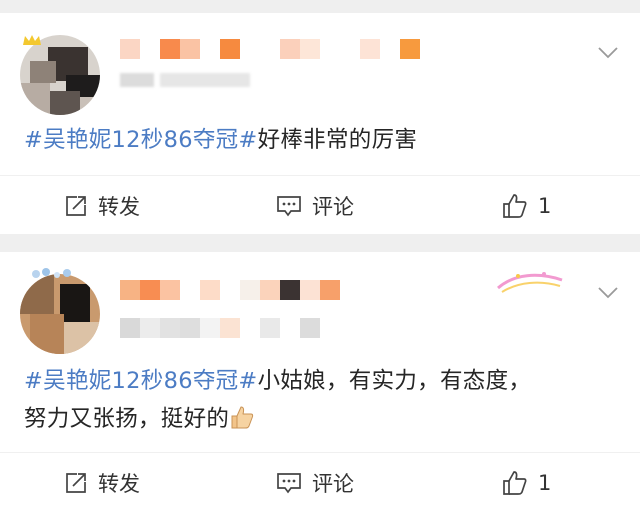 The height and width of the screenshot is (523, 640). Describe the element at coordinates (127, 419) in the screenshot. I see `post-text-line2: 努力又张扬，挺好的` at that location.